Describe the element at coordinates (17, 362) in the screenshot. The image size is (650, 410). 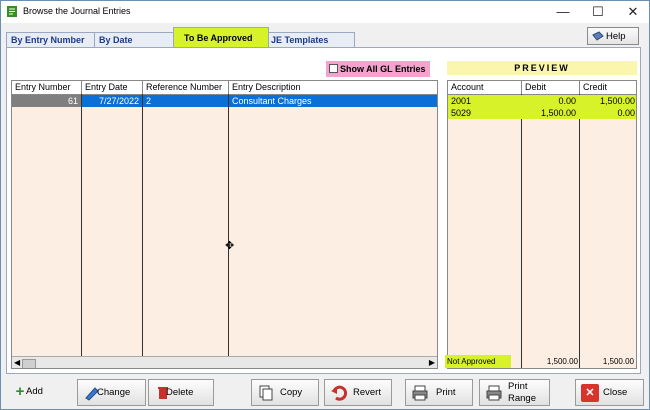
I see `scroll-left-icon: ◀` at that location.